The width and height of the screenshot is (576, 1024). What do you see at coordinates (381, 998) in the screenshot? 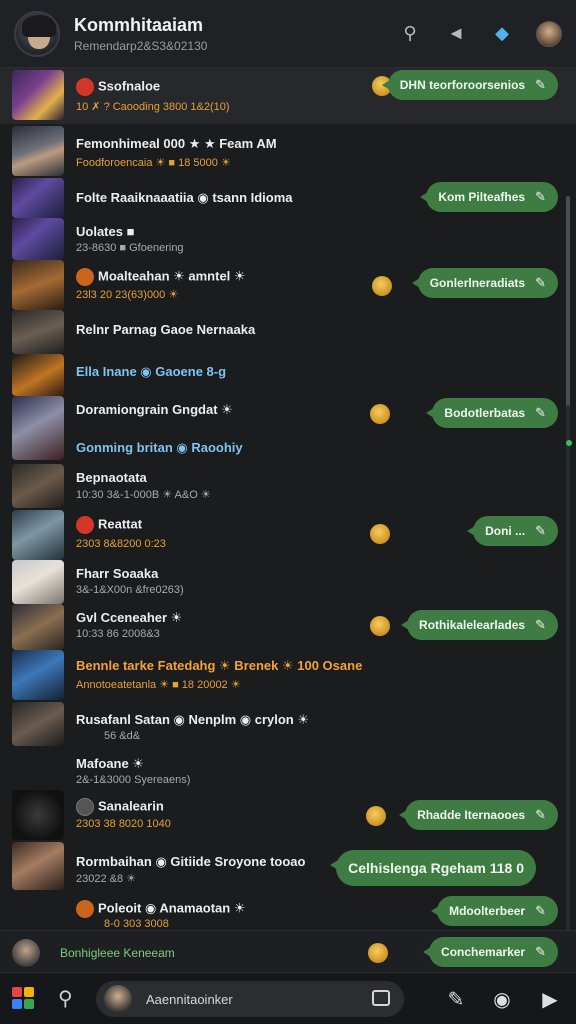
I see `attachment-icon` at bounding box center [381, 998].